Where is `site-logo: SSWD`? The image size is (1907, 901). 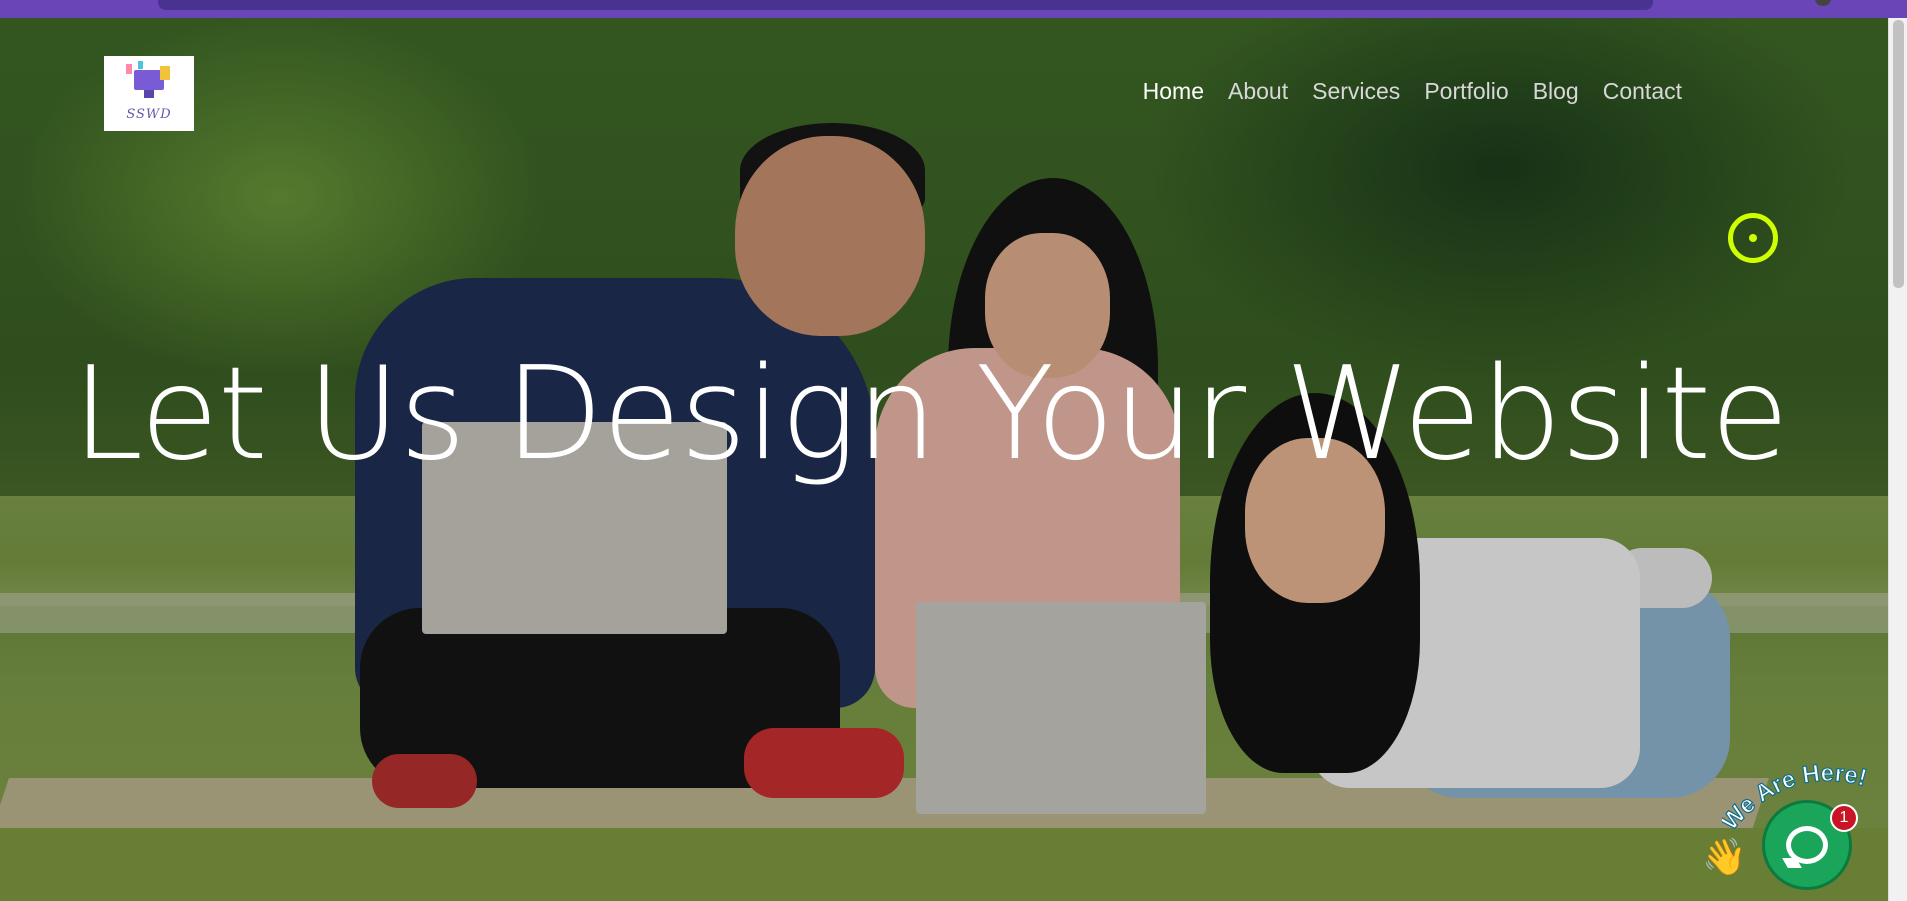 site-logo: SSWD is located at coordinates (149, 93).